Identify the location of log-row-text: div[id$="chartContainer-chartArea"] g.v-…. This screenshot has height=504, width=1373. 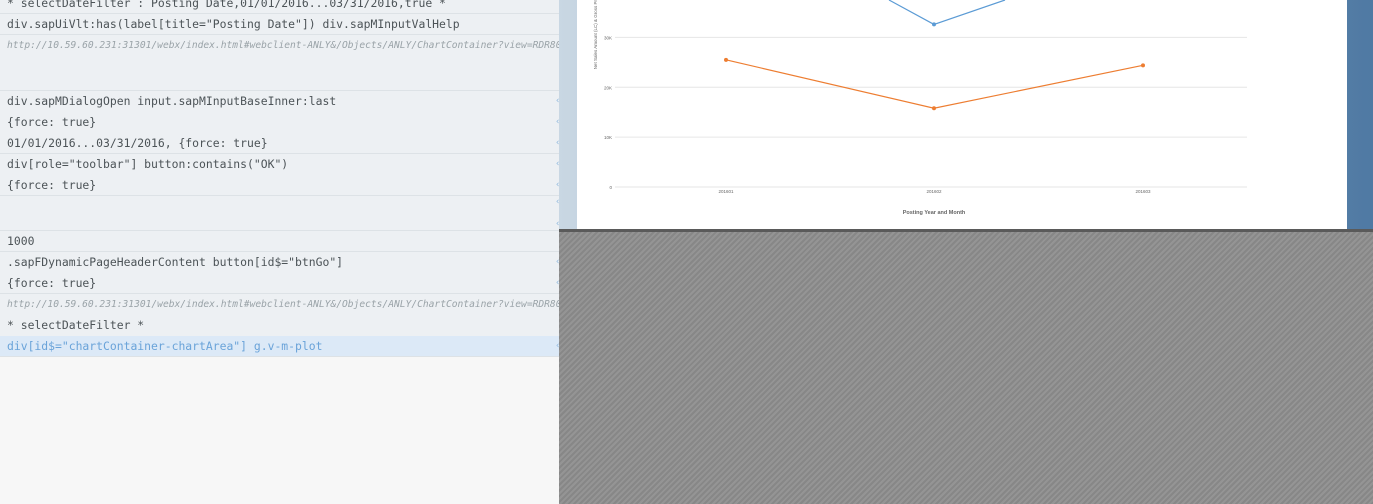
(165, 346).